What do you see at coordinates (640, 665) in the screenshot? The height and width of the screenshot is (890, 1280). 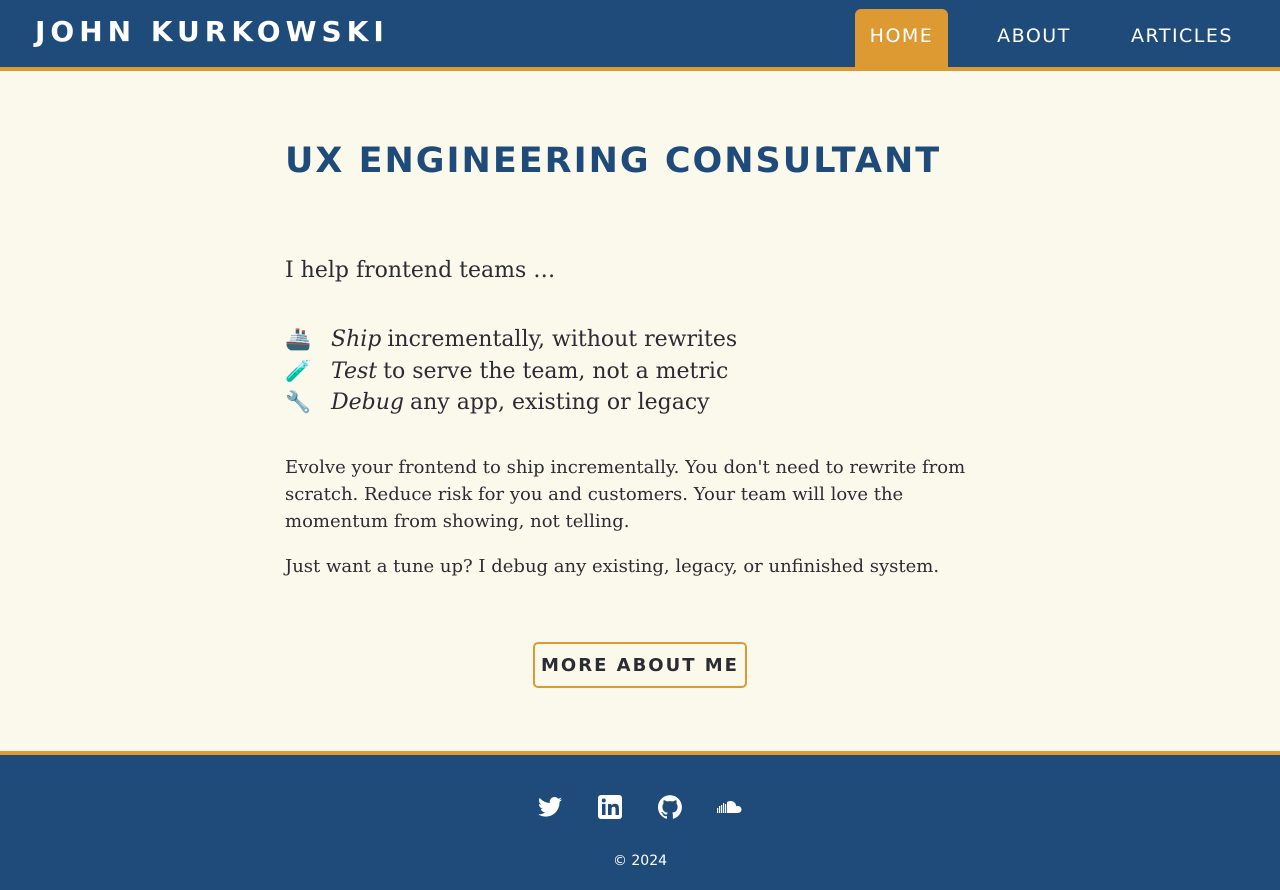 I see `more-about-me-button: MORE ABOUT ME` at bounding box center [640, 665].